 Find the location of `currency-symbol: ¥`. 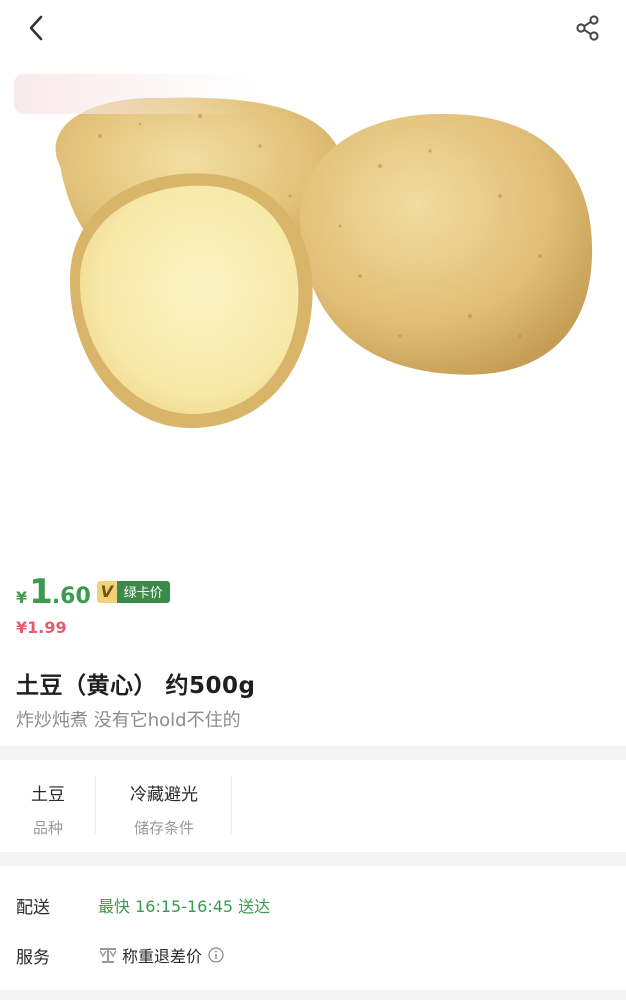

currency-symbol: ¥ is located at coordinates (22, 597).